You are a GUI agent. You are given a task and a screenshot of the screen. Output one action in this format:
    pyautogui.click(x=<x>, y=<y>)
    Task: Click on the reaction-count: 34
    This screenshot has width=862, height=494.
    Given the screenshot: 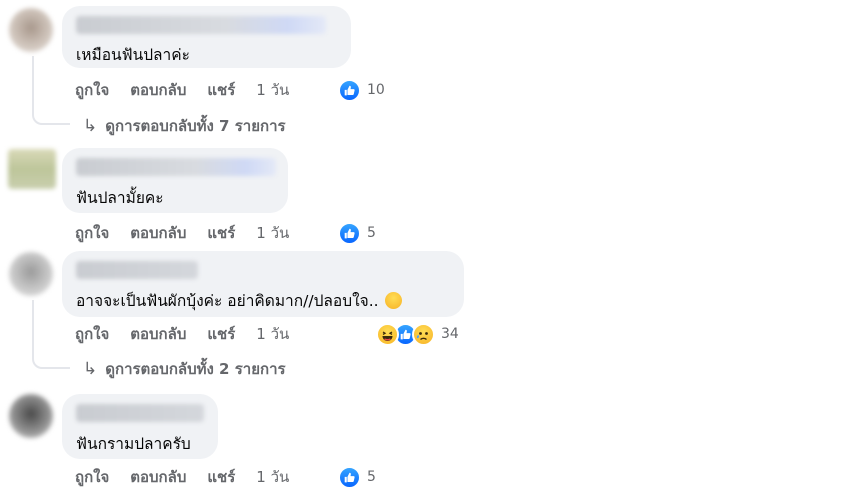 What is the action you would take?
    pyautogui.click(x=450, y=334)
    